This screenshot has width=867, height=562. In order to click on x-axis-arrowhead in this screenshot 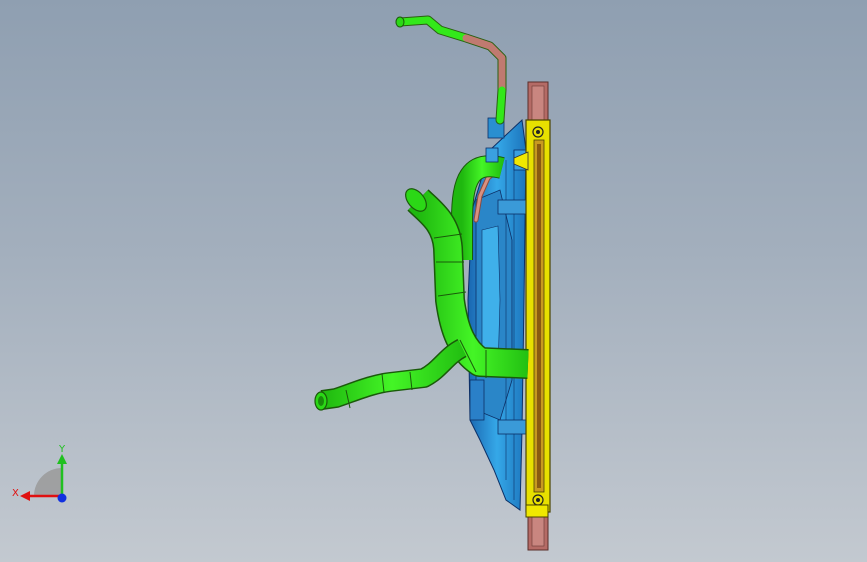, I will do `click(25, 496)`.